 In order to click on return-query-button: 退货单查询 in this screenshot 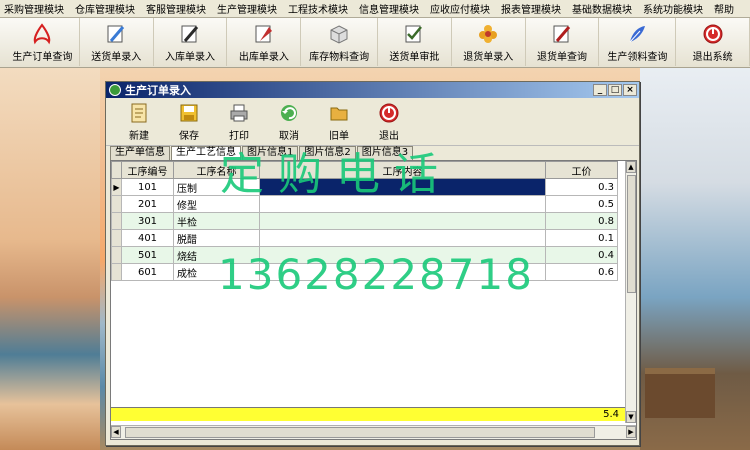, I will do `click(563, 42)`.